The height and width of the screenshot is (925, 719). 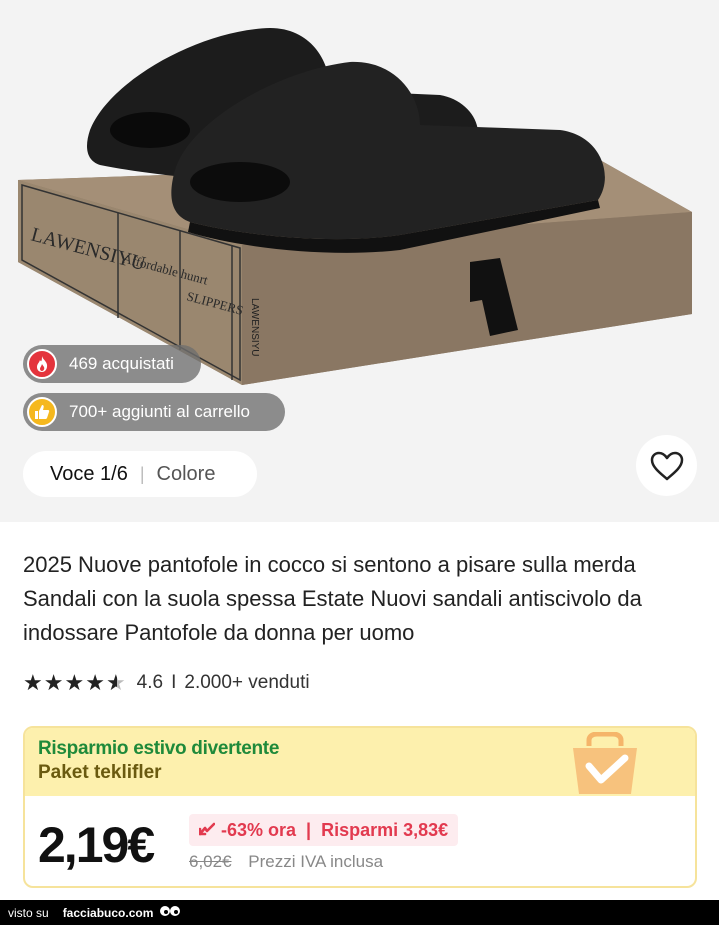 What do you see at coordinates (42, 364) in the screenshot?
I see `fire-icon` at bounding box center [42, 364].